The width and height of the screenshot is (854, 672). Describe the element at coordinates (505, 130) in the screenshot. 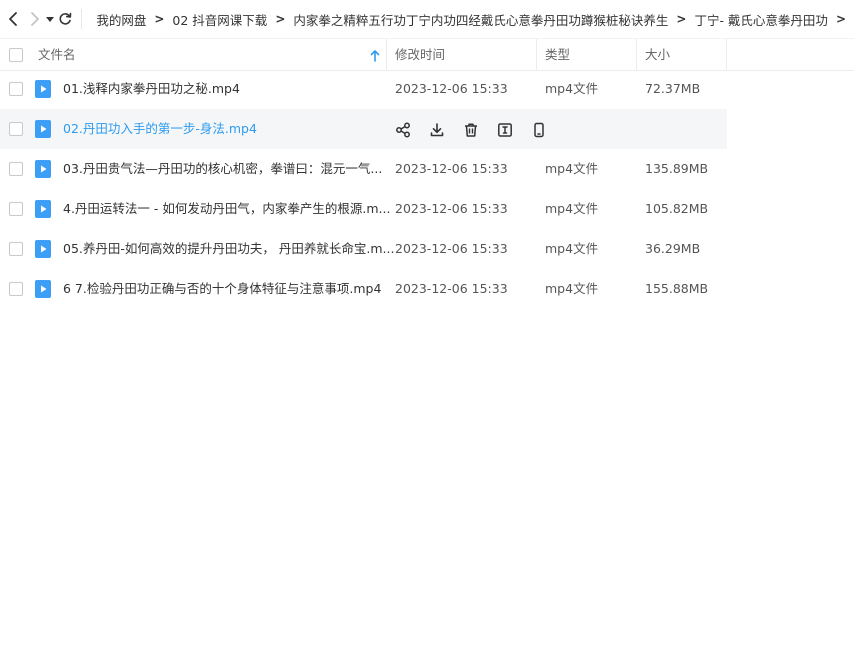

I see `rename-icon` at that location.